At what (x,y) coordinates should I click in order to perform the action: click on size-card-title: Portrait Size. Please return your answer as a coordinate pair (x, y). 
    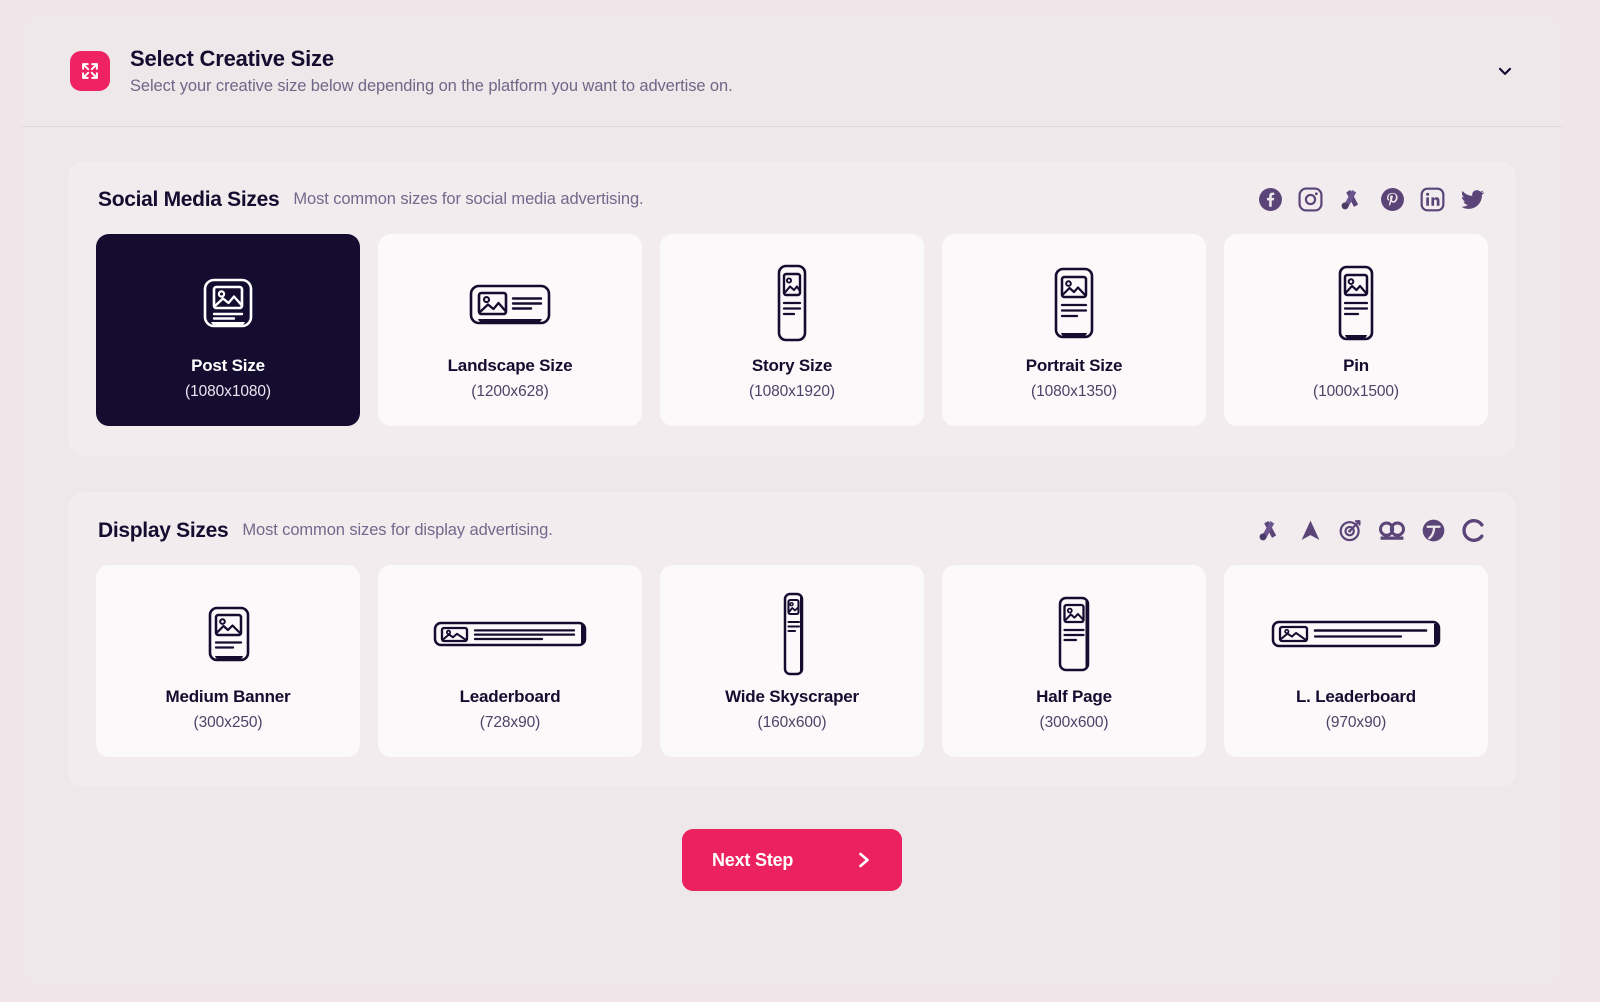
    Looking at the image, I should click on (1074, 365).